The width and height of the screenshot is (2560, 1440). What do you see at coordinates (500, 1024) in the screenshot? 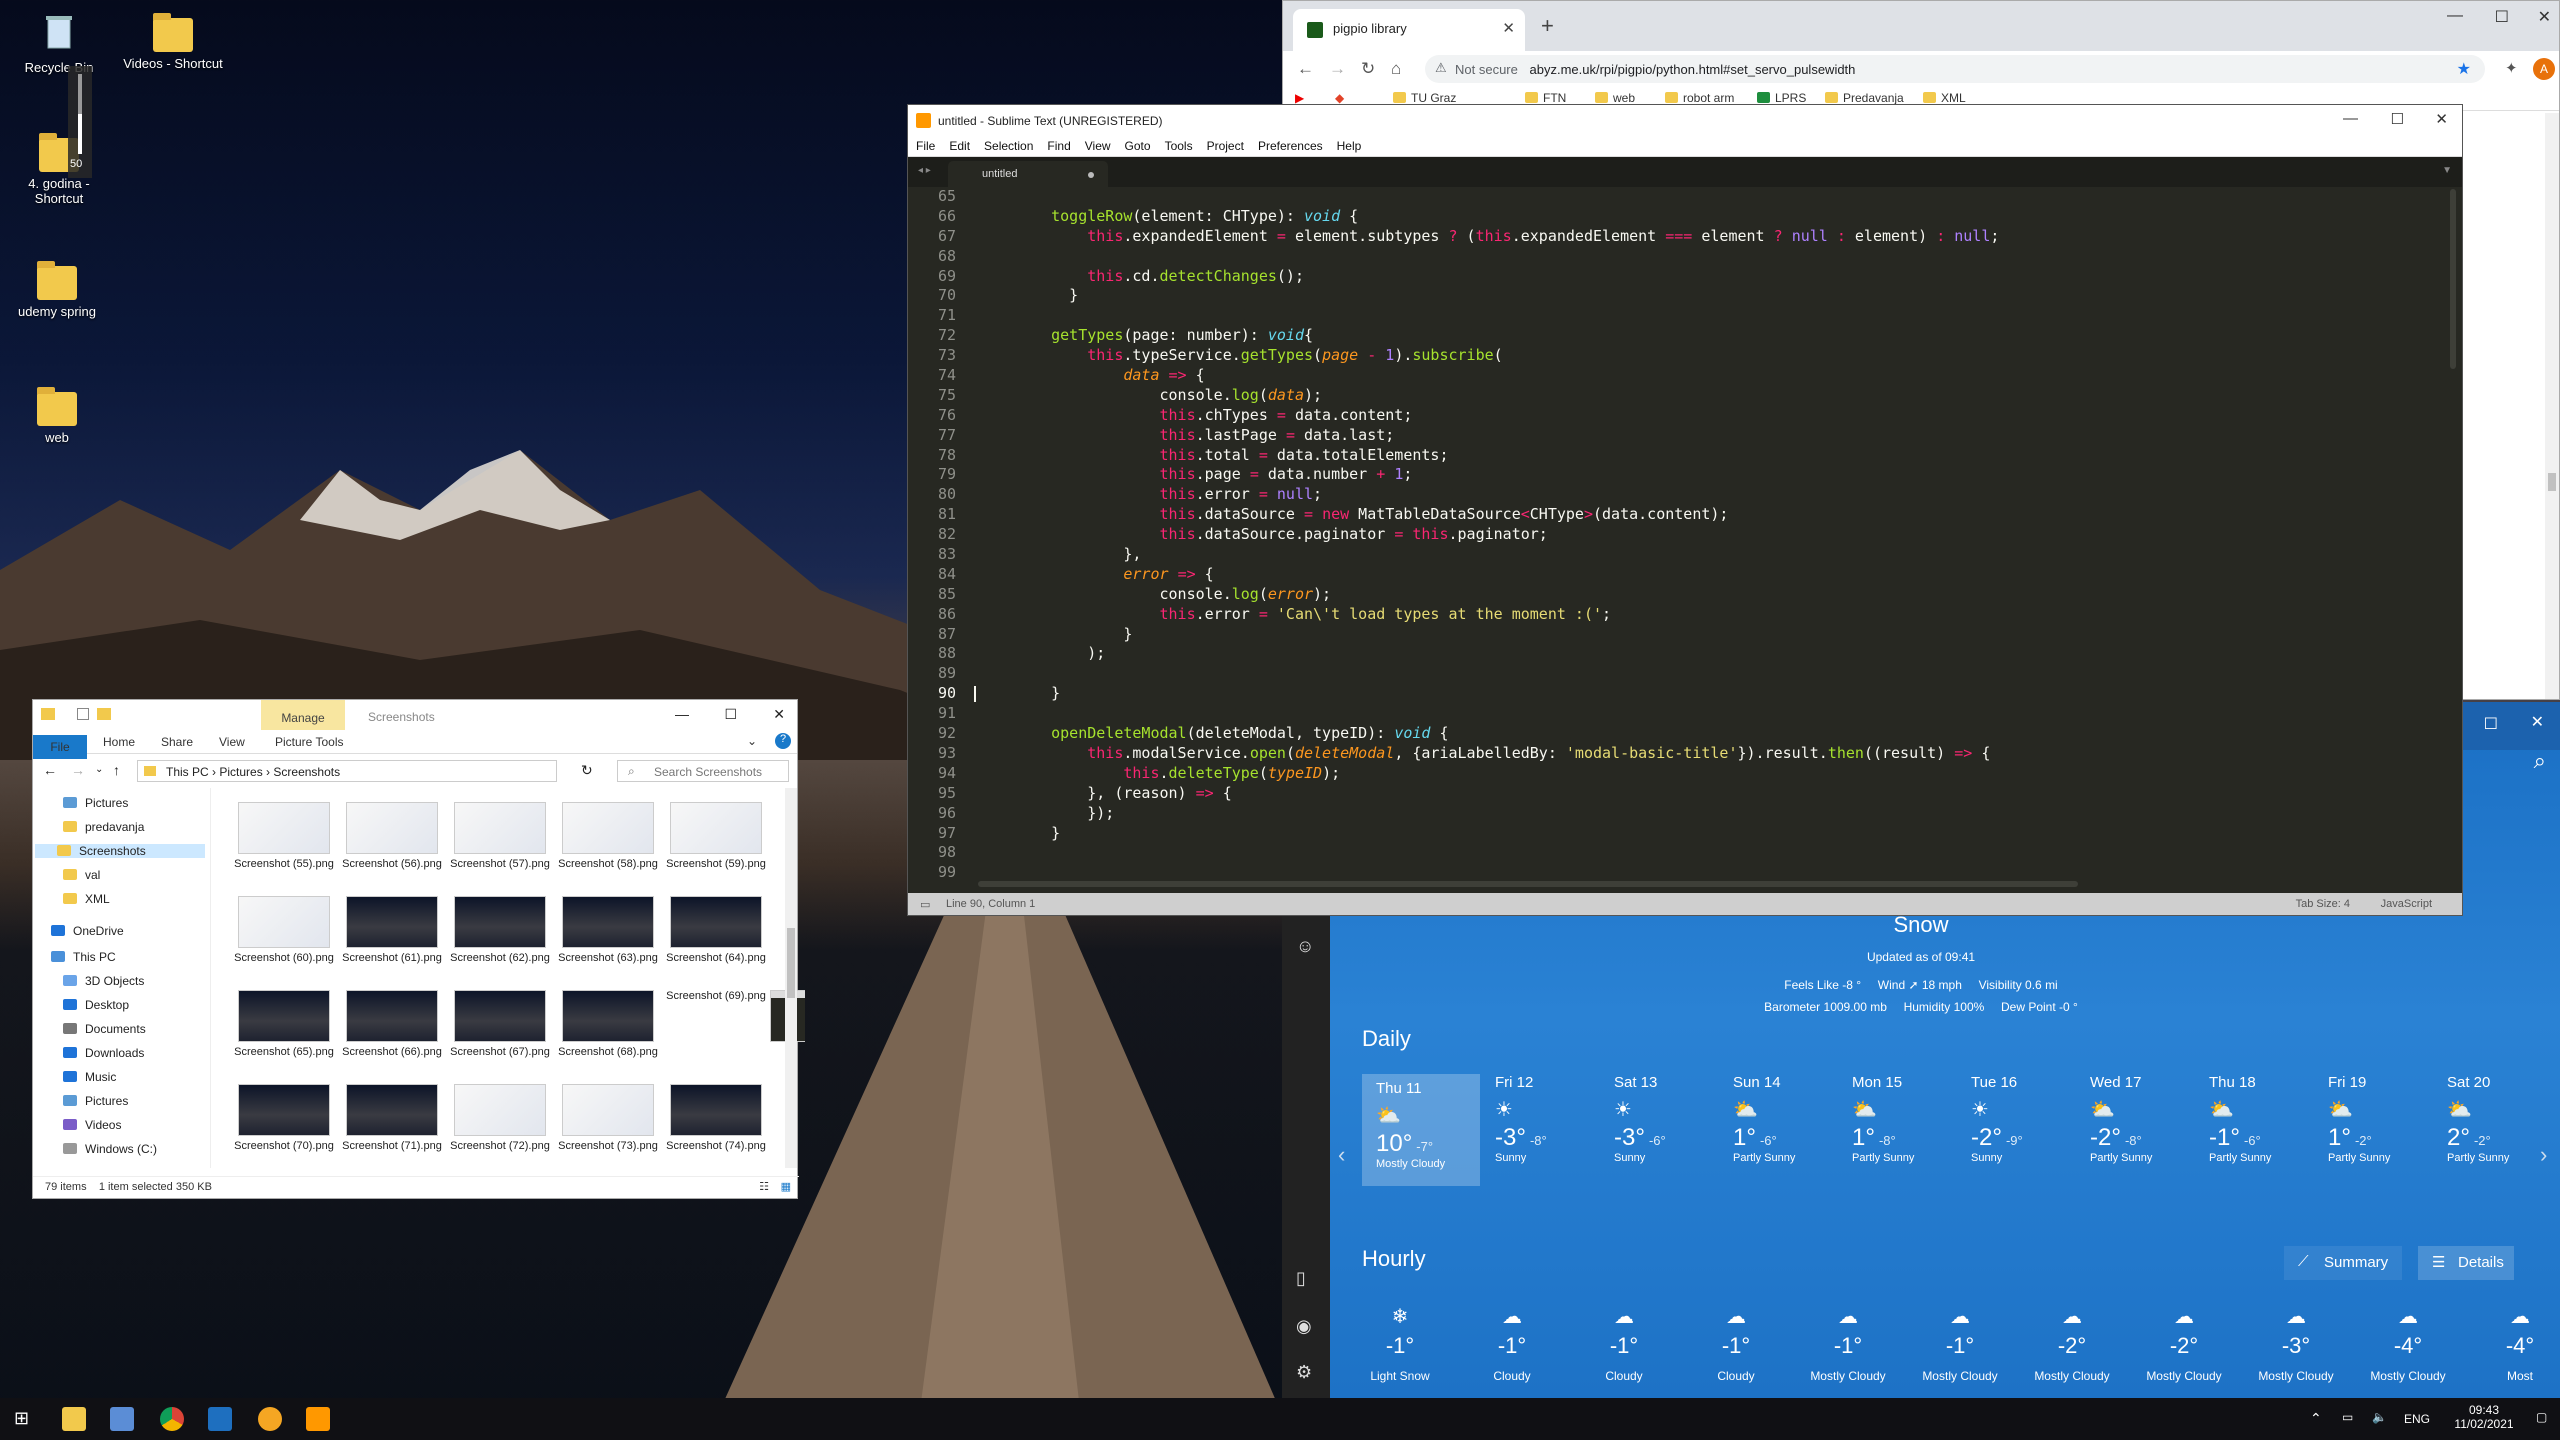
I see `thumbnail-item: Screenshot (67).png` at bounding box center [500, 1024].